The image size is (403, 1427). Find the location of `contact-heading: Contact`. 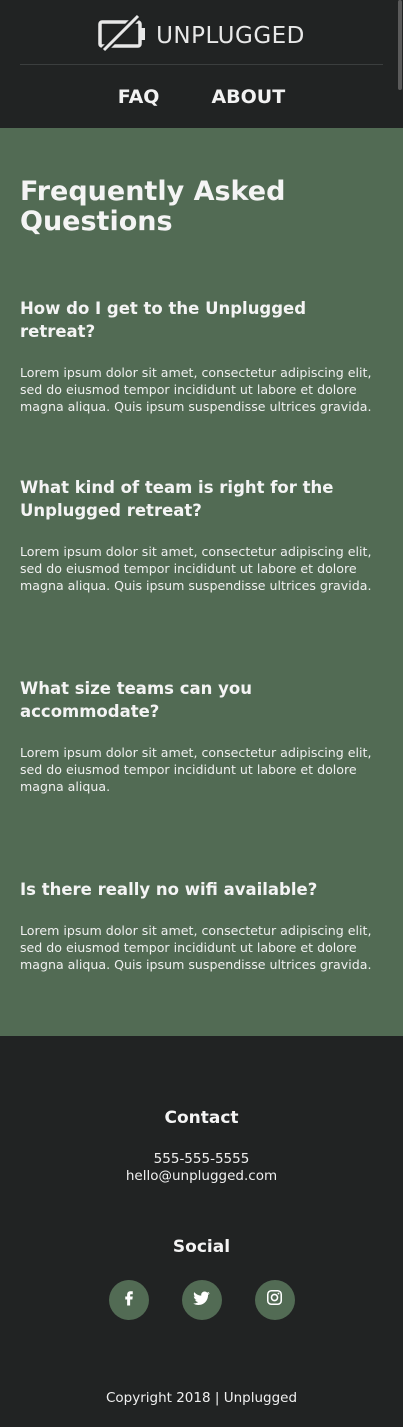

contact-heading: Contact is located at coordinates (201, 1118).